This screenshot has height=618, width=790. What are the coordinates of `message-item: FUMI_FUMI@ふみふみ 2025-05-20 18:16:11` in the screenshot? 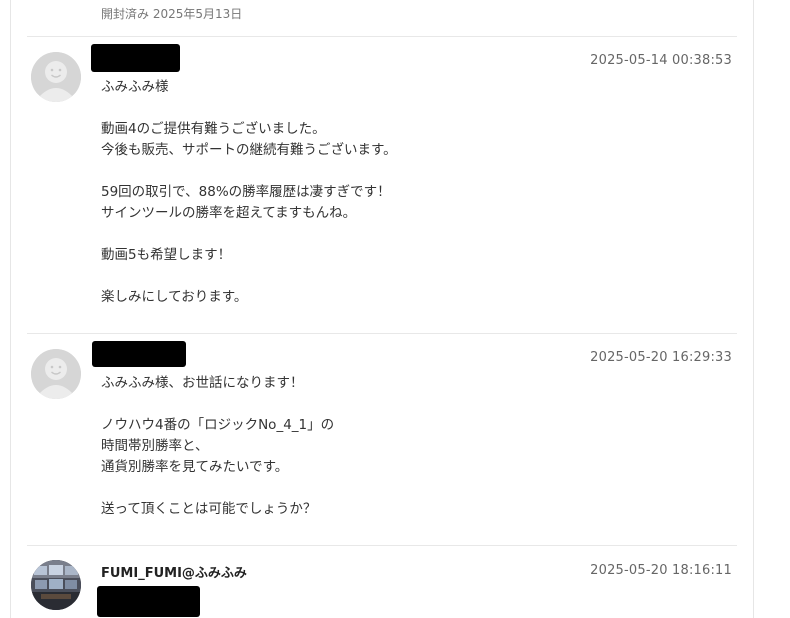 It's located at (382, 582).